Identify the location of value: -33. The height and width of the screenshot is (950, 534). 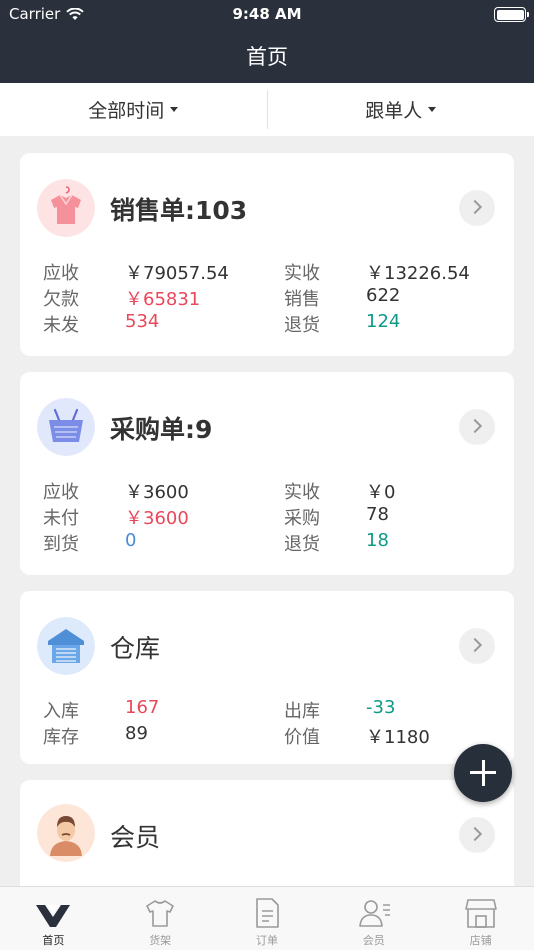
(381, 707).